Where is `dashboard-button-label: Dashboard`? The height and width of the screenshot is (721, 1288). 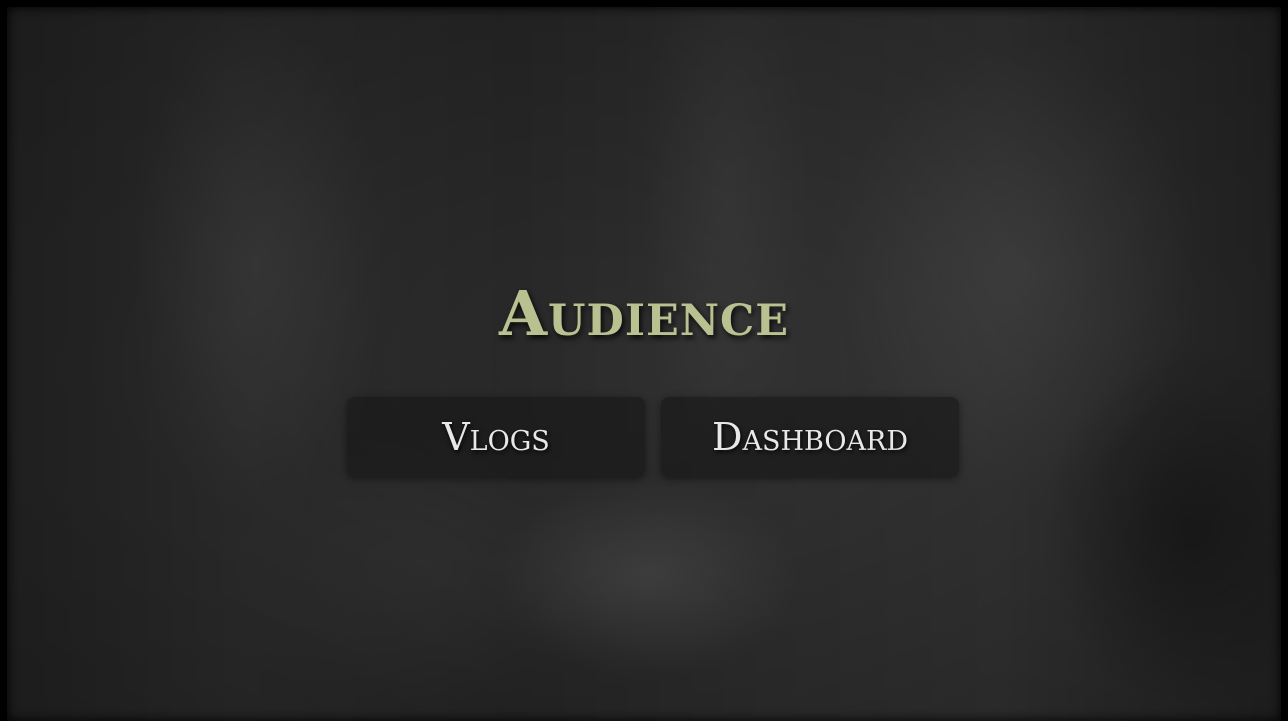
dashboard-button-label: Dashboard is located at coordinates (810, 437).